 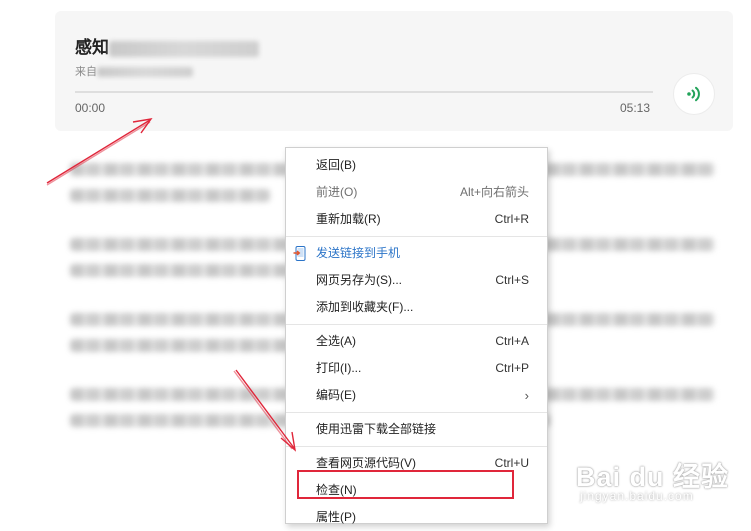 What do you see at coordinates (635, 108) in the screenshot?
I see `audio-total-time: 05:13` at bounding box center [635, 108].